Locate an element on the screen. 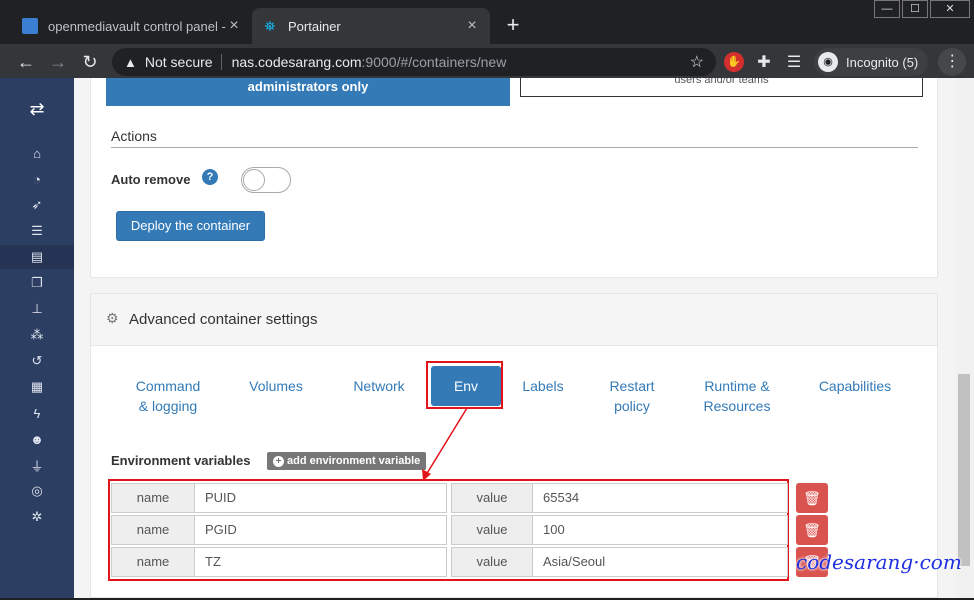 The height and width of the screenshot is (600, 974). annotation-arrow is located at coordinates (445, 444).